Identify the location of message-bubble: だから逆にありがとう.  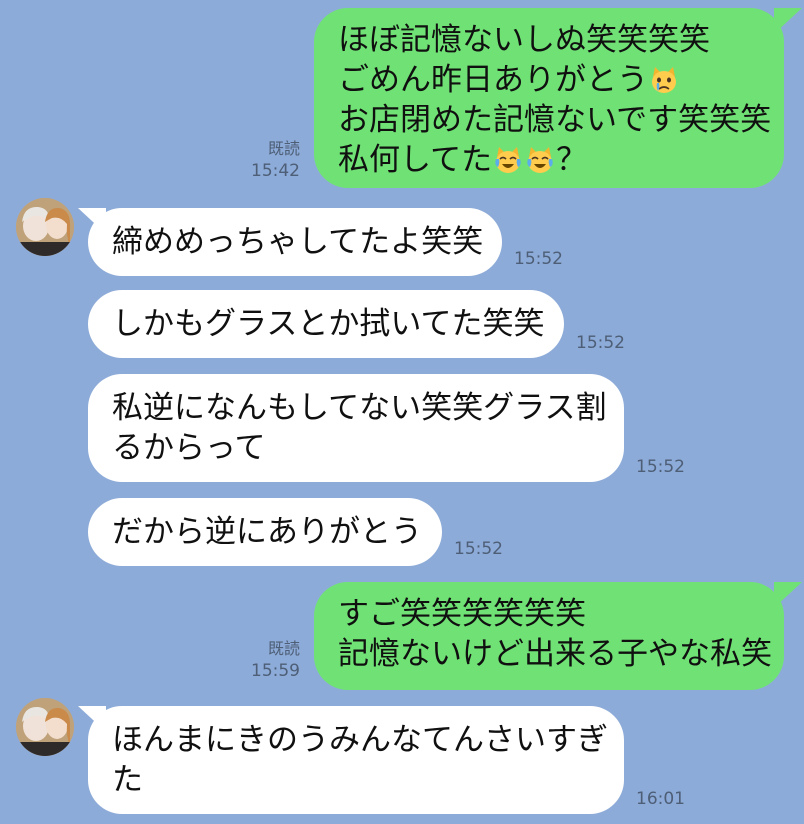
(265, 532).